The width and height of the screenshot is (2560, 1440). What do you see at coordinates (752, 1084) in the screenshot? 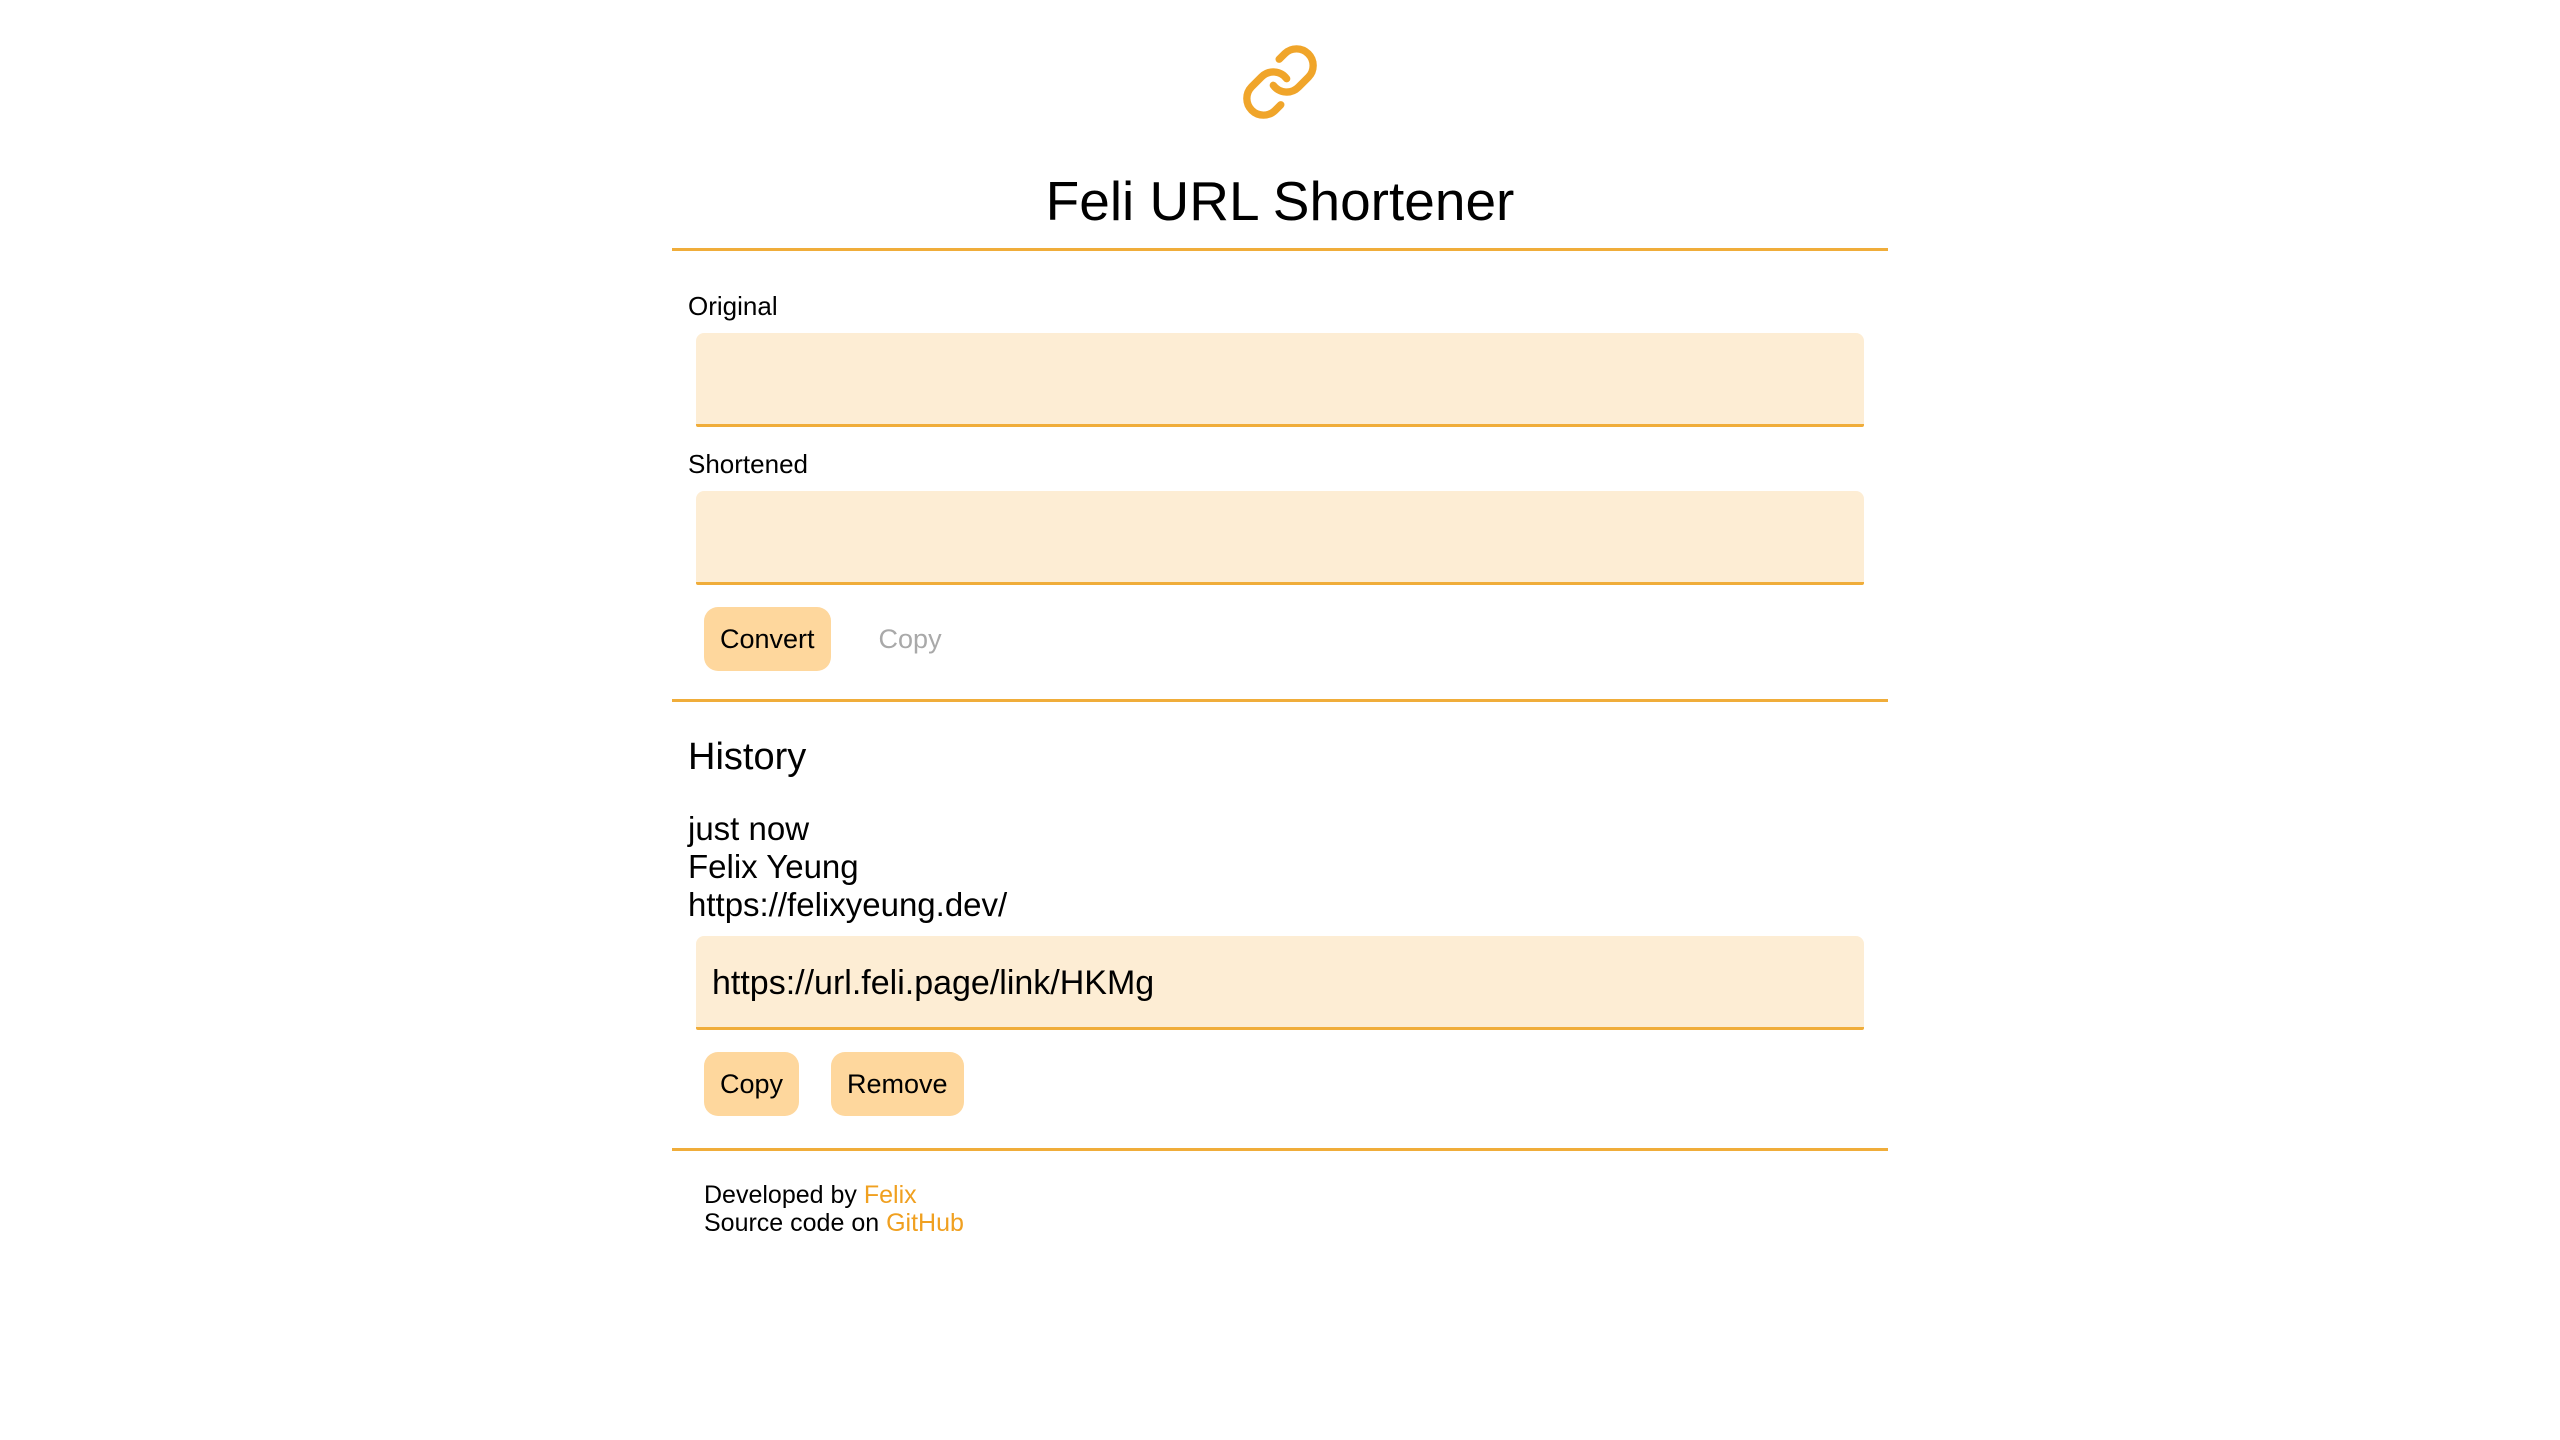
I see `history-copy-button: Copy` at bounding box center [752, 1084].